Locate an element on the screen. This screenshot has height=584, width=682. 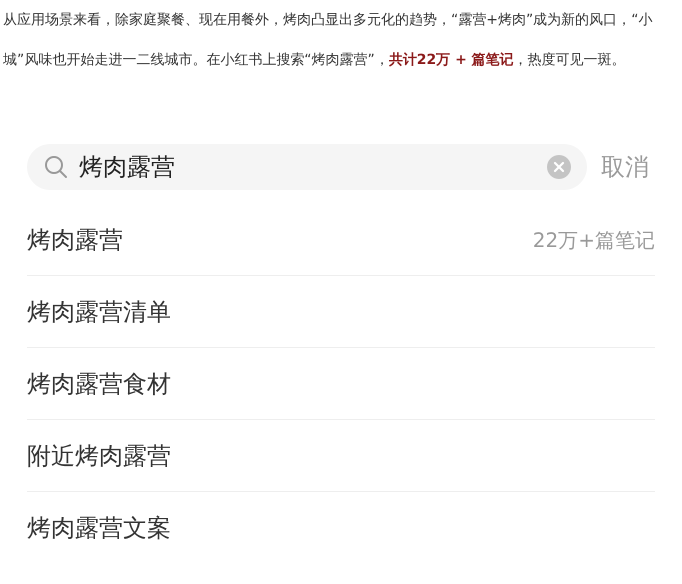
search-field: 烤肉露营 is located at coordinates (307, 167).